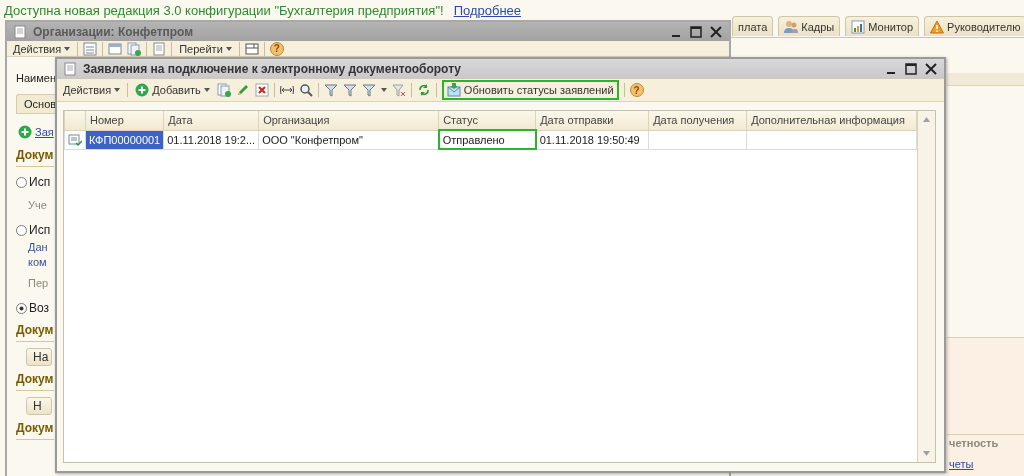 This screenshot has width=1024, height=476. Describe the element at coordinates (974, 26) in the screenshot. I see `tab: Руководителю` at that location.